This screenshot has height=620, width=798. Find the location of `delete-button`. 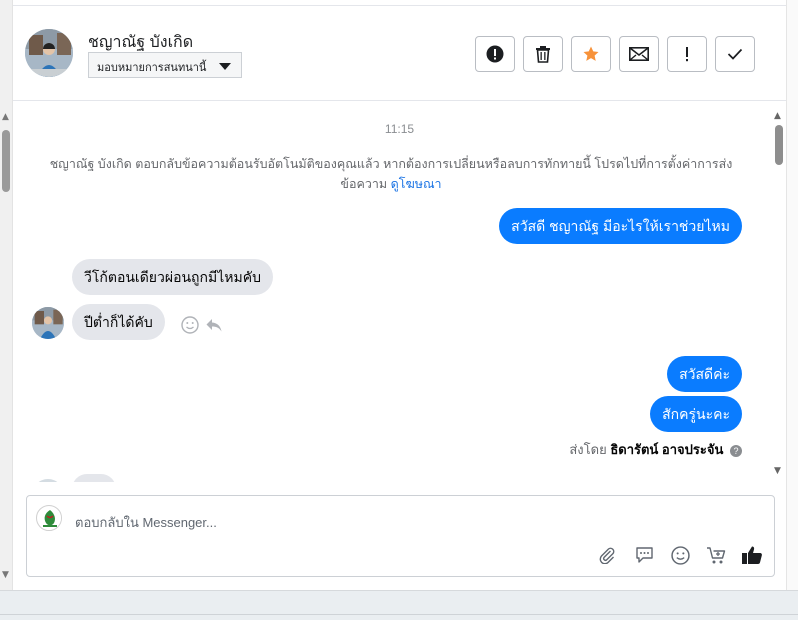

delete-button is located at coordinates (543, 54).